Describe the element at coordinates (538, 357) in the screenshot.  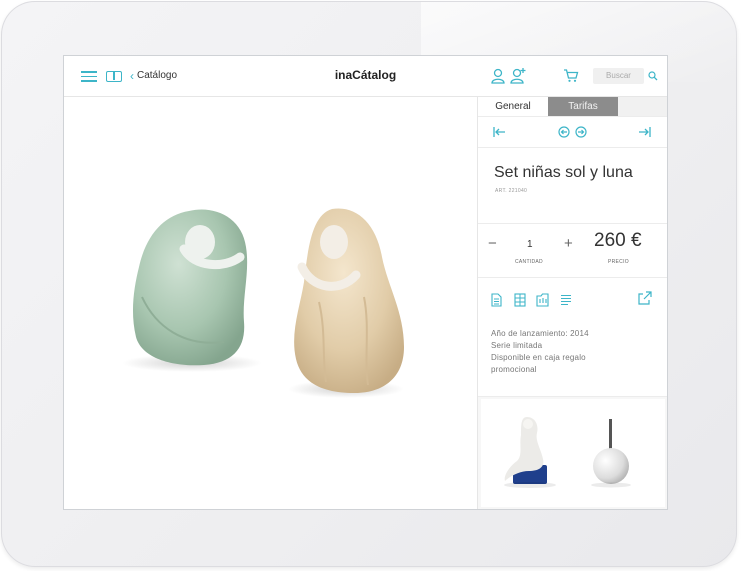
I see `attribute-line: Disponible en caja regalo` at that location.